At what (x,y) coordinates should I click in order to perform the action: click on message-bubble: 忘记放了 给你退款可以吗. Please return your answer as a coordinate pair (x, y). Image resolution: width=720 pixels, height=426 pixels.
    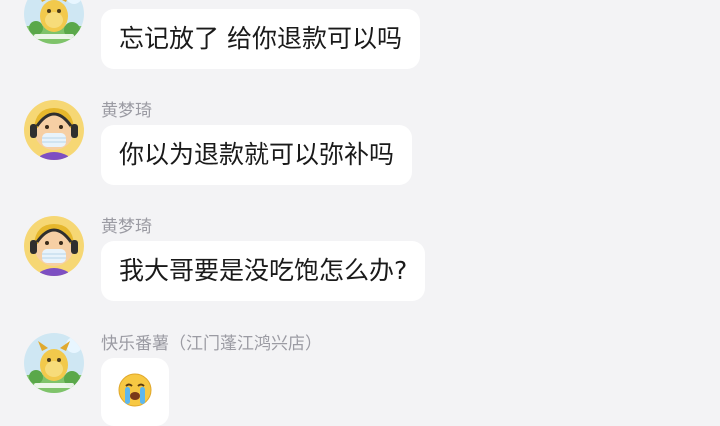
    Looking at the image, I should click on (260, 39).